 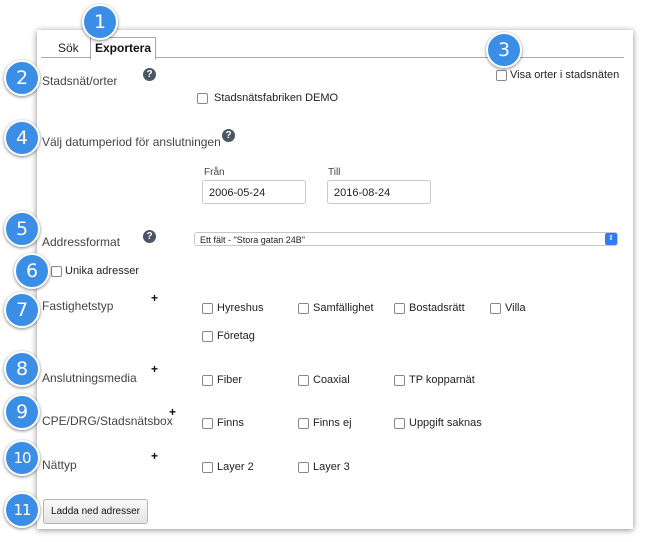 I want to click on anslutningsmedia-label: Anslutningsmedia, so click(x=89, y=378).